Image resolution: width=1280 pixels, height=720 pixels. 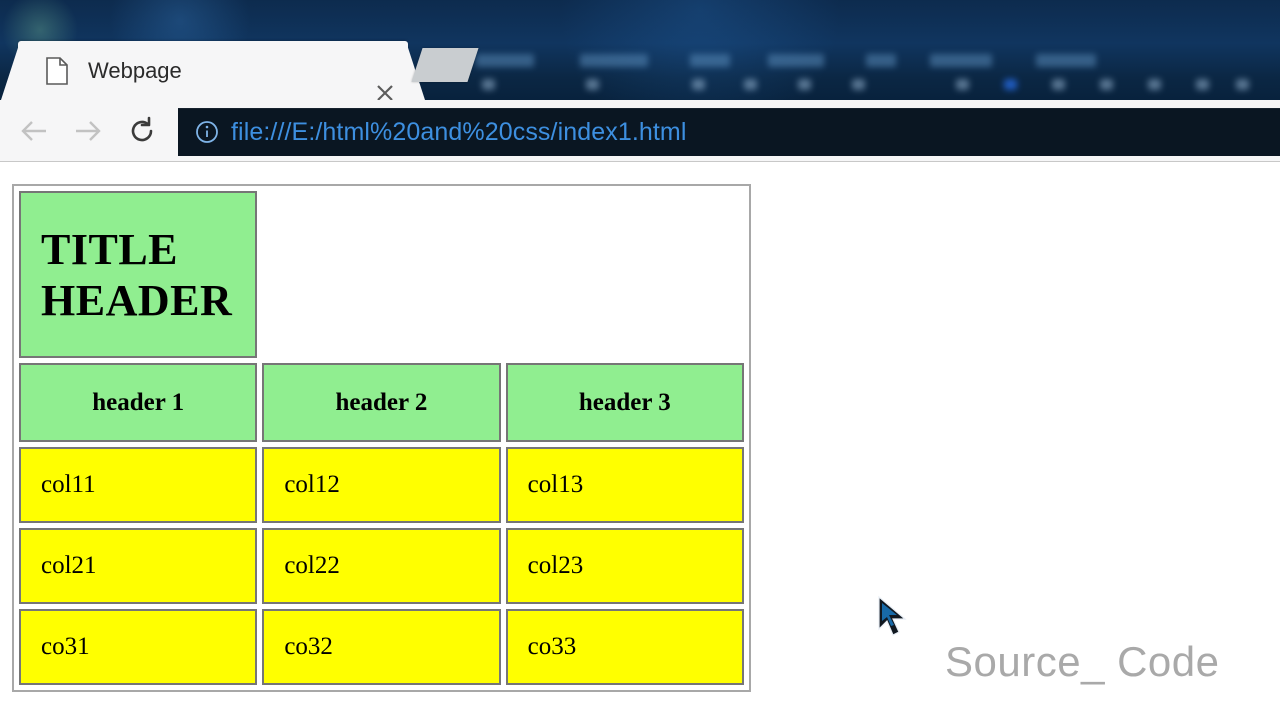 I want to click on table-row: col11 col12 col13, so click(x=381, y=485).